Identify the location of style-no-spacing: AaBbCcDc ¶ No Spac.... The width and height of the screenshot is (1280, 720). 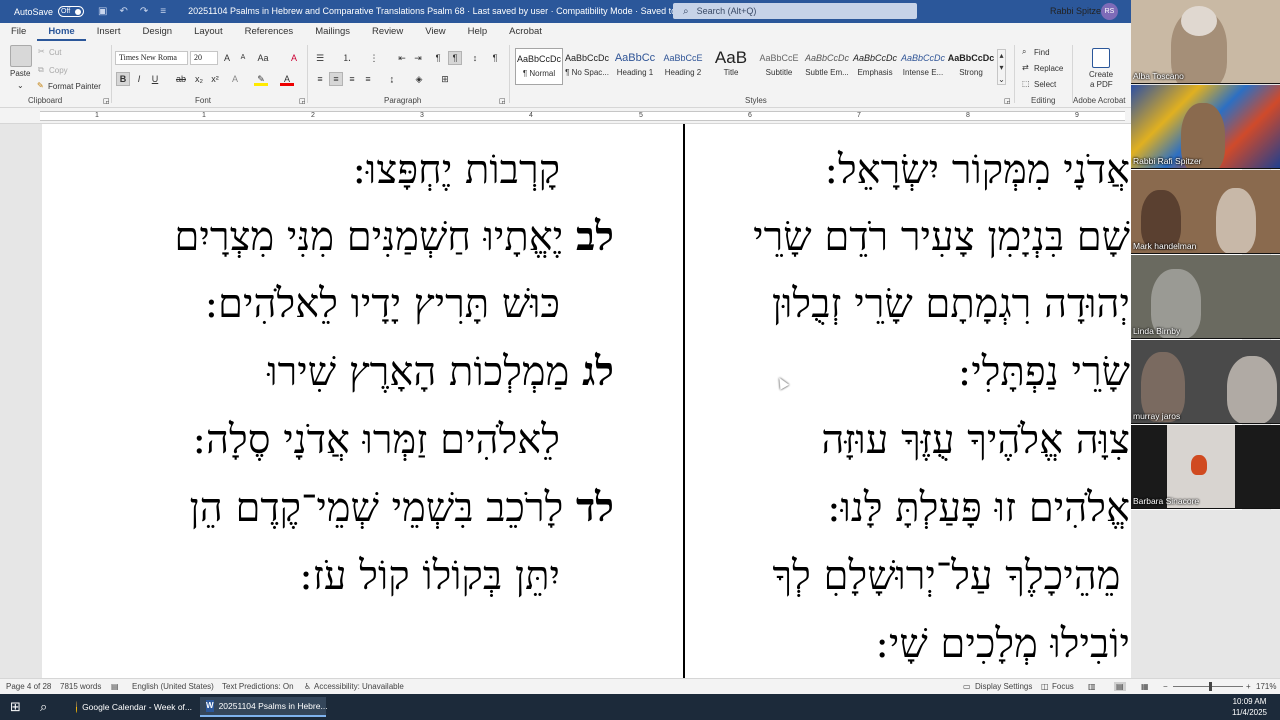
(587, 66).